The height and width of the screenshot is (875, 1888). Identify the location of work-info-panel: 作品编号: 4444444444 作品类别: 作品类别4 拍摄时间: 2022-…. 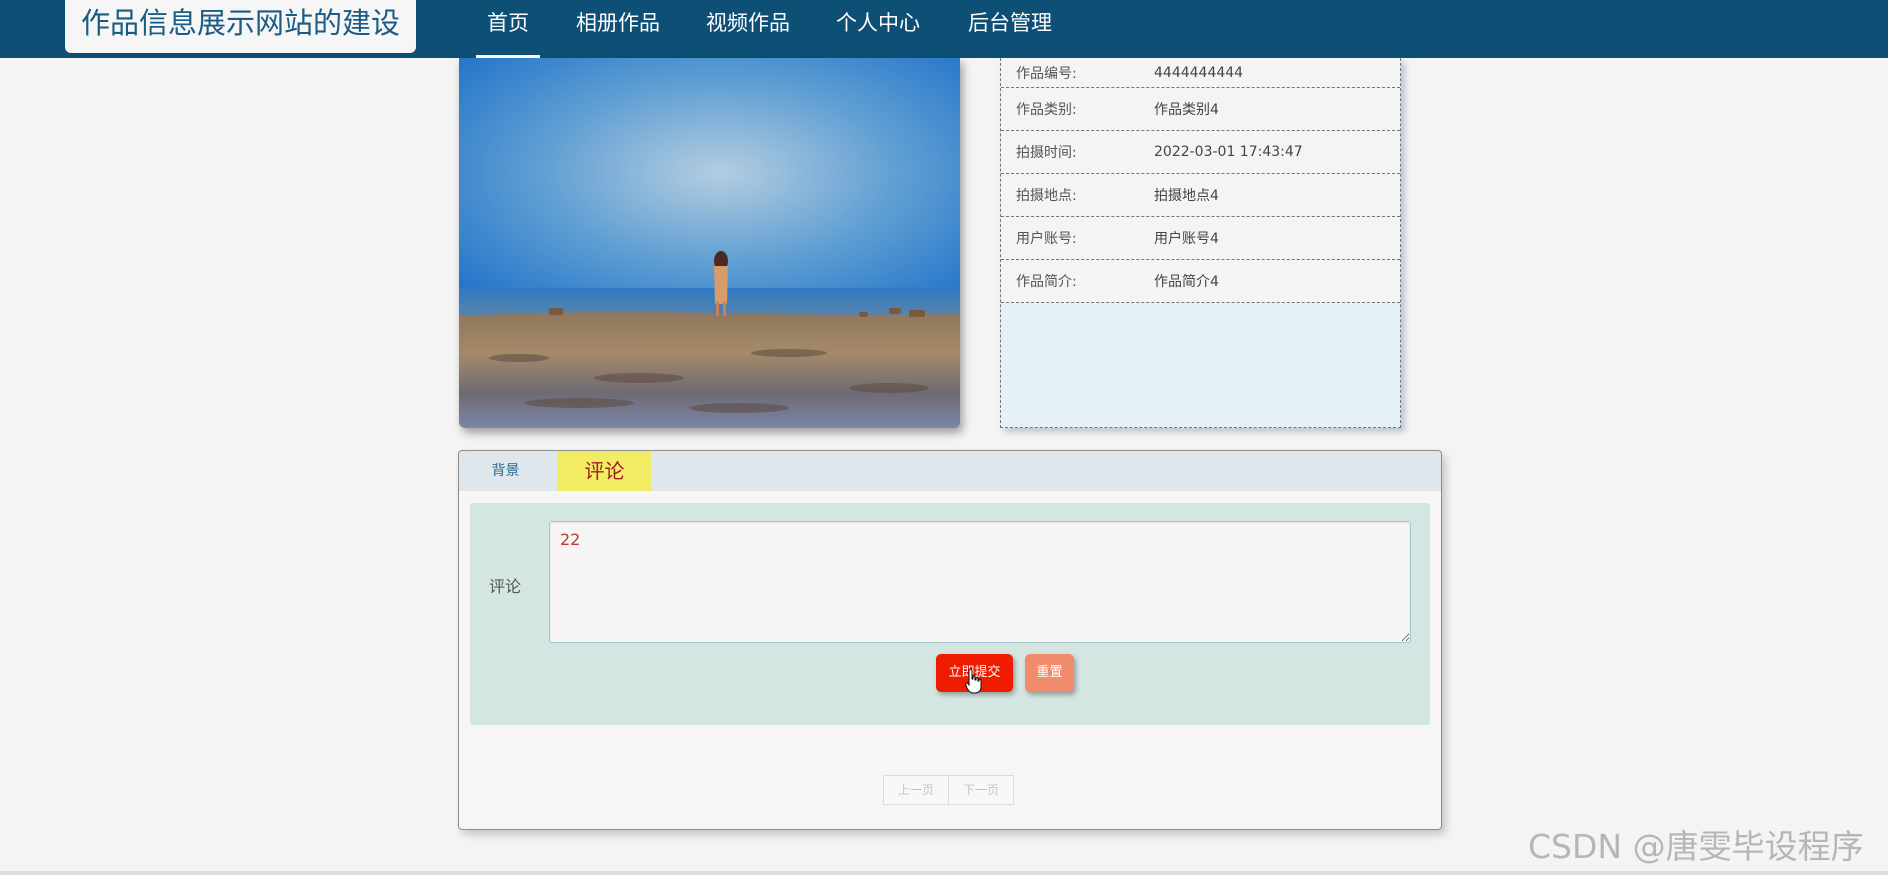
(1200, 243).